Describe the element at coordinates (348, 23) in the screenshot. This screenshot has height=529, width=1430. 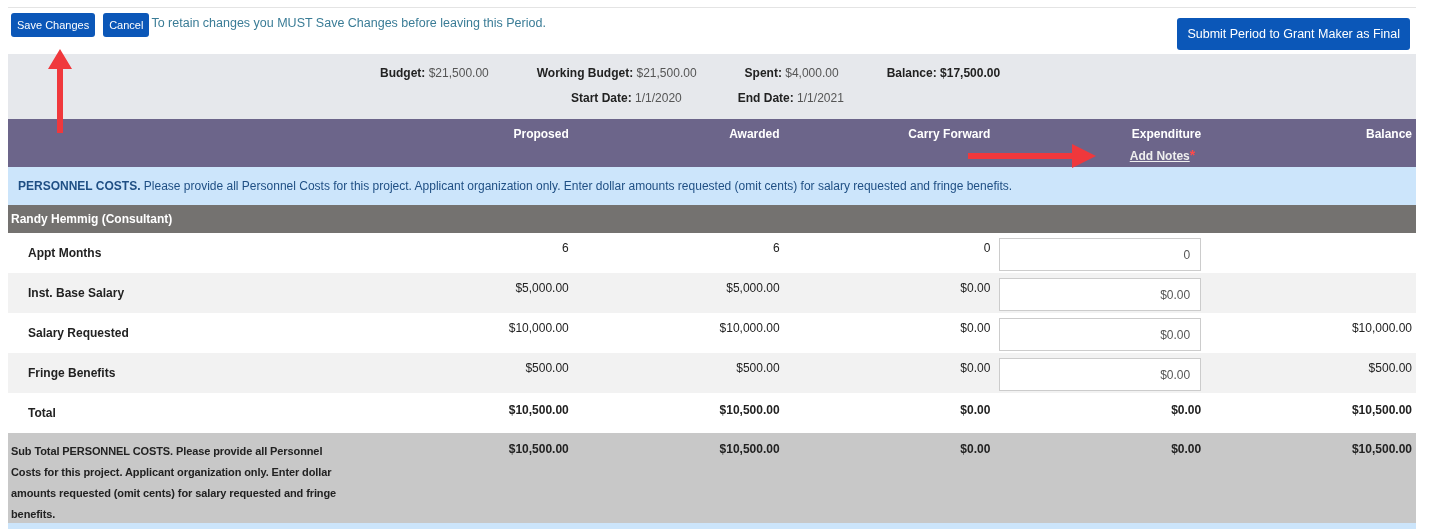
I see `notice-text: To retain changes you MUST Save Changes before leaving this Period.` at that location.